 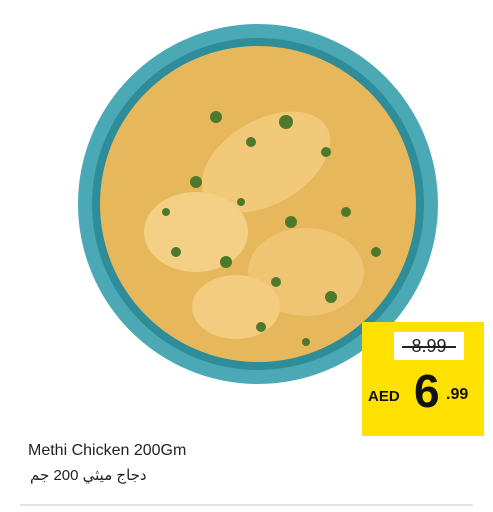 I want to click on product-name-ar: دجاج ميثي 200 جم, so click(x=88, y=475).